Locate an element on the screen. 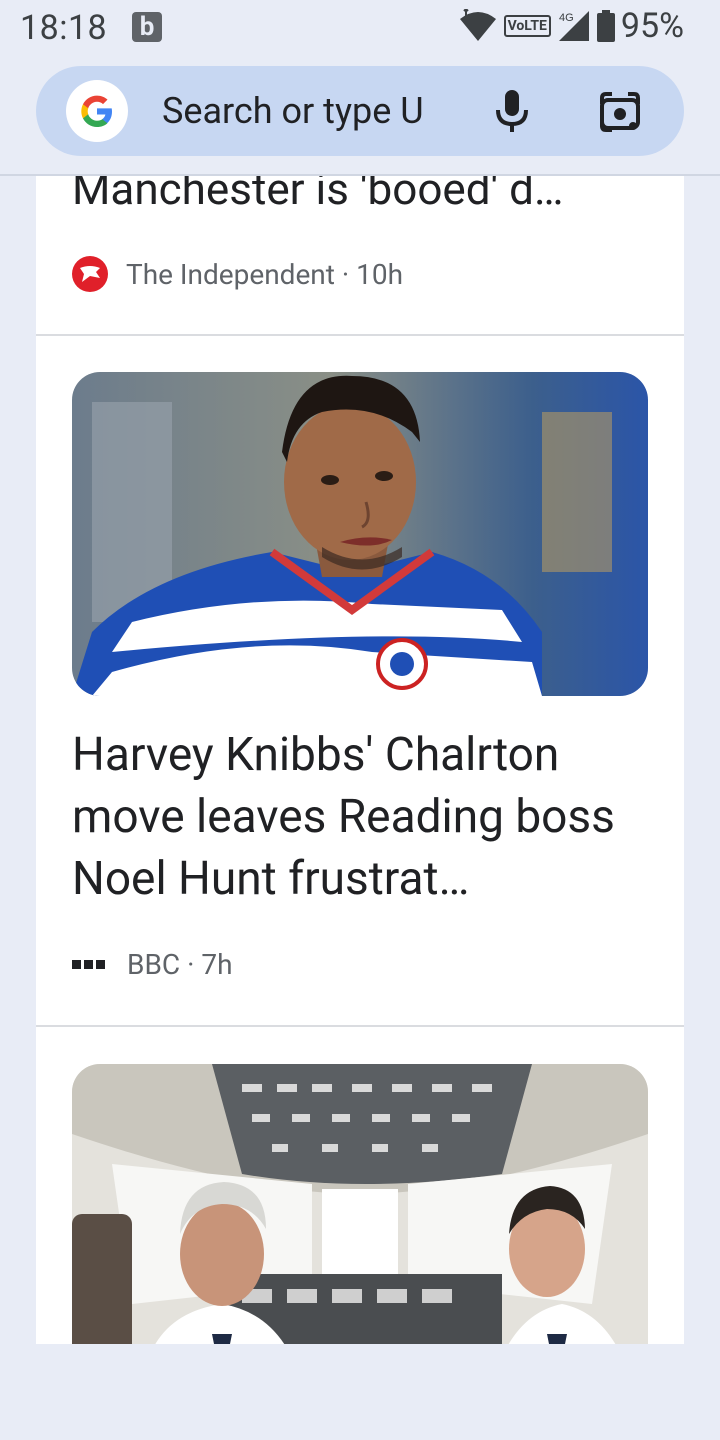  status-indicators: VoLTE 4G 95% is located at coordinates (571, 26).